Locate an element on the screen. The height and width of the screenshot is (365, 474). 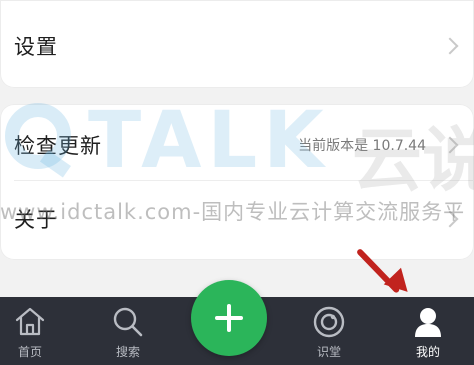
focus-circle-icon is located at coordinates (329, 322).